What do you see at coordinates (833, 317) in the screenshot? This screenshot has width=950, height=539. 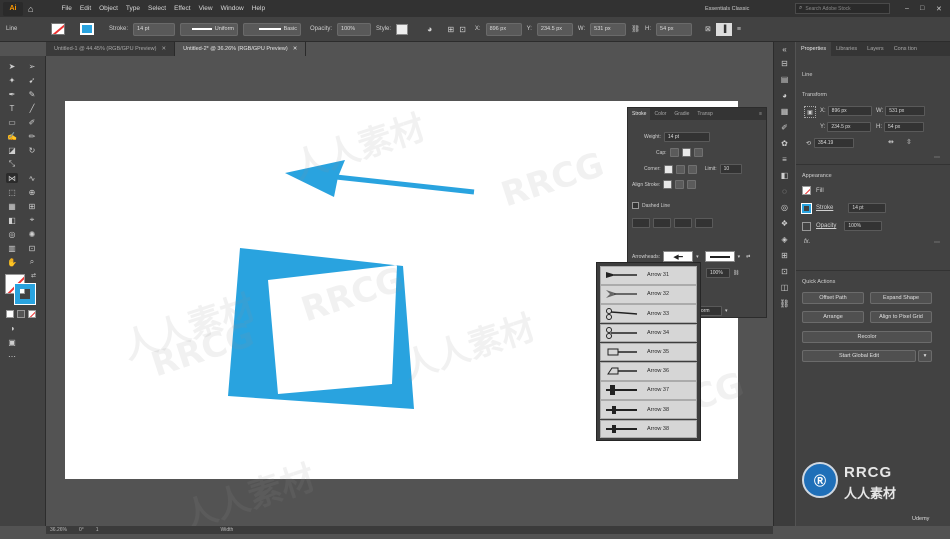 I see `arrange-button: Arrange` at bounding box center [833, 317].